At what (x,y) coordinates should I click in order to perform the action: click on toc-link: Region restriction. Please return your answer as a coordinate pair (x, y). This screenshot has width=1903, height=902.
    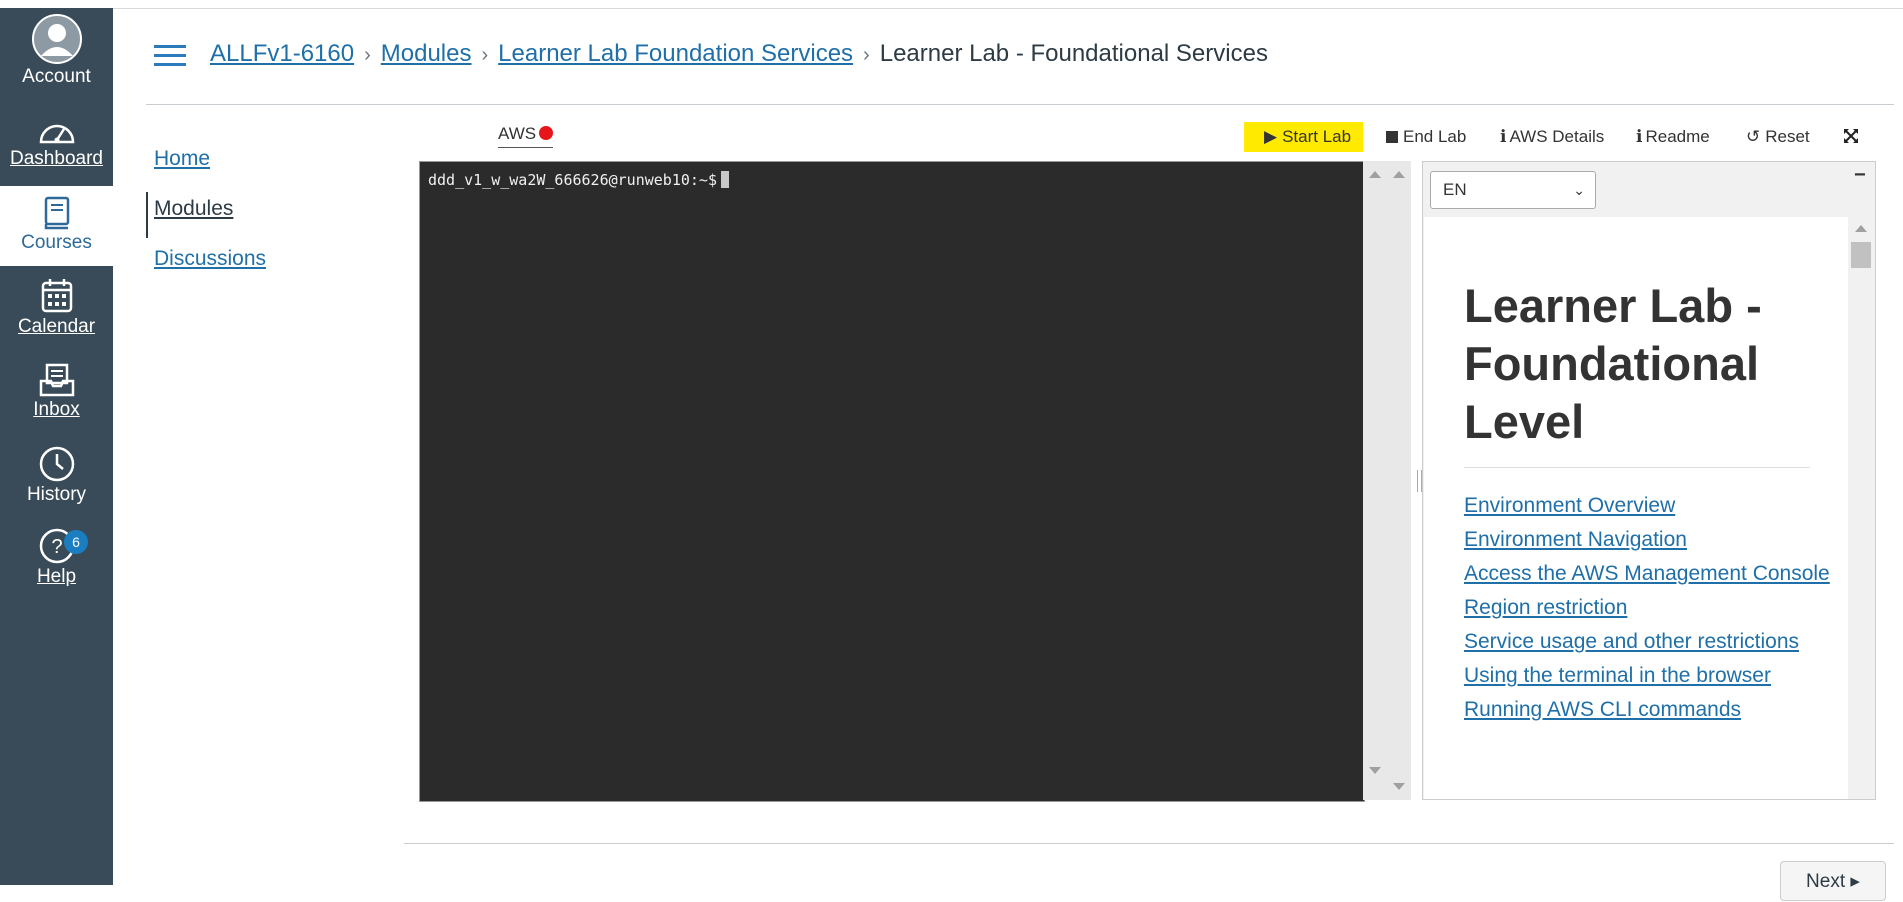
    Looking at the image, I should click on (1545, 607).